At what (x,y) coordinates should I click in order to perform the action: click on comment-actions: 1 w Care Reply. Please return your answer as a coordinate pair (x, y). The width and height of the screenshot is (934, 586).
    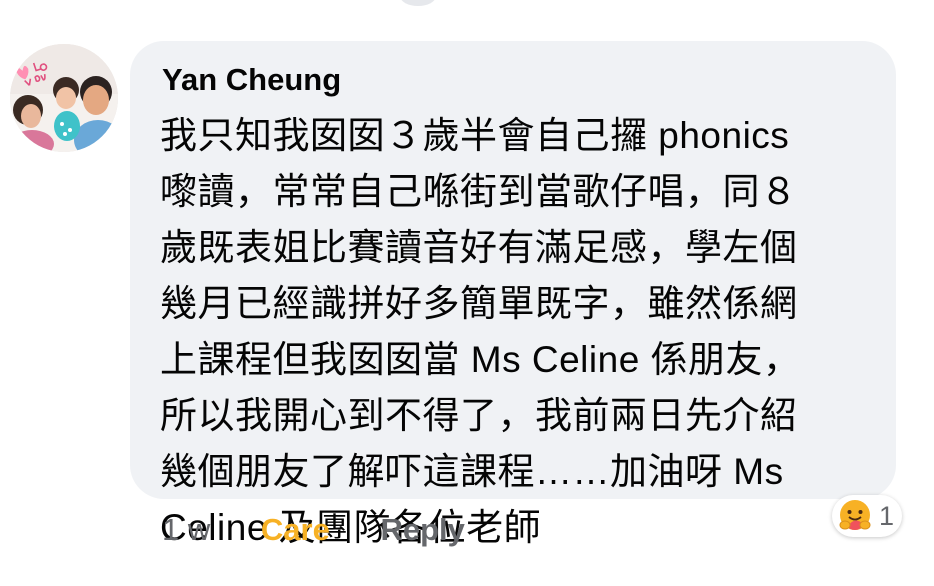
    Looking at the image, I should click on (313, 530).